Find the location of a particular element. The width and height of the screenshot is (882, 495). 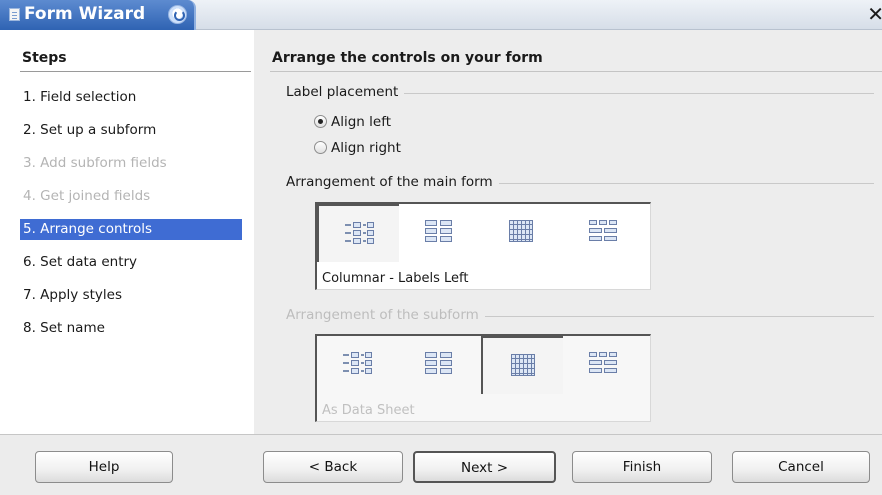

align-left-label: Align left is located at coordinates (361, 122).